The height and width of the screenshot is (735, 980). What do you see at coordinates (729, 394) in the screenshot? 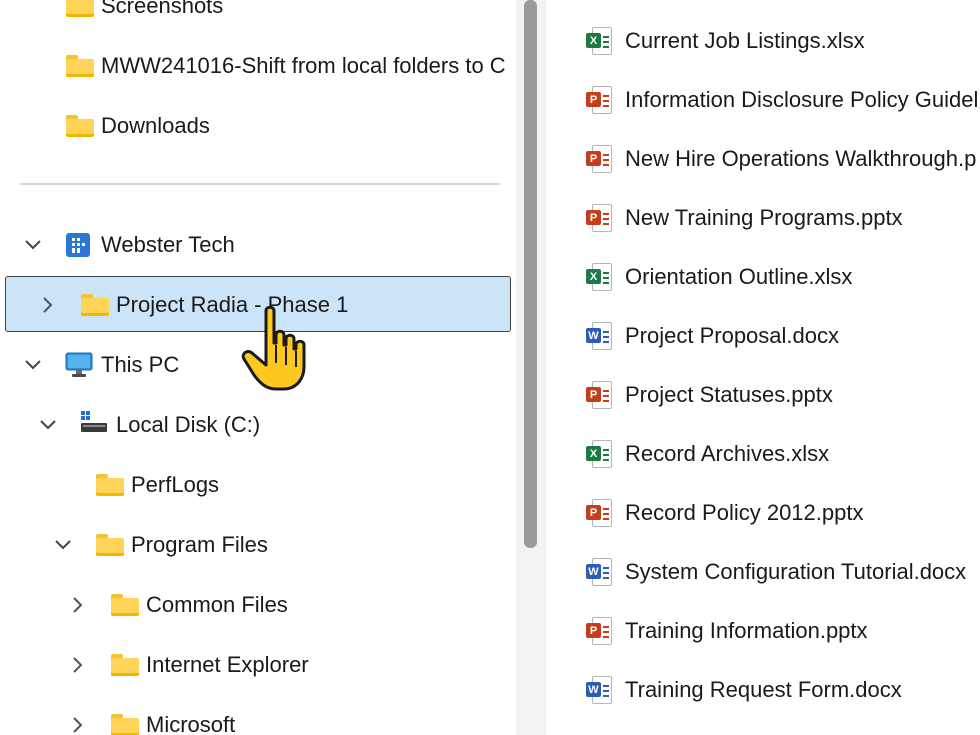
I see `file-name: Project Statuses.pptx` at bounding box center [729, 394].